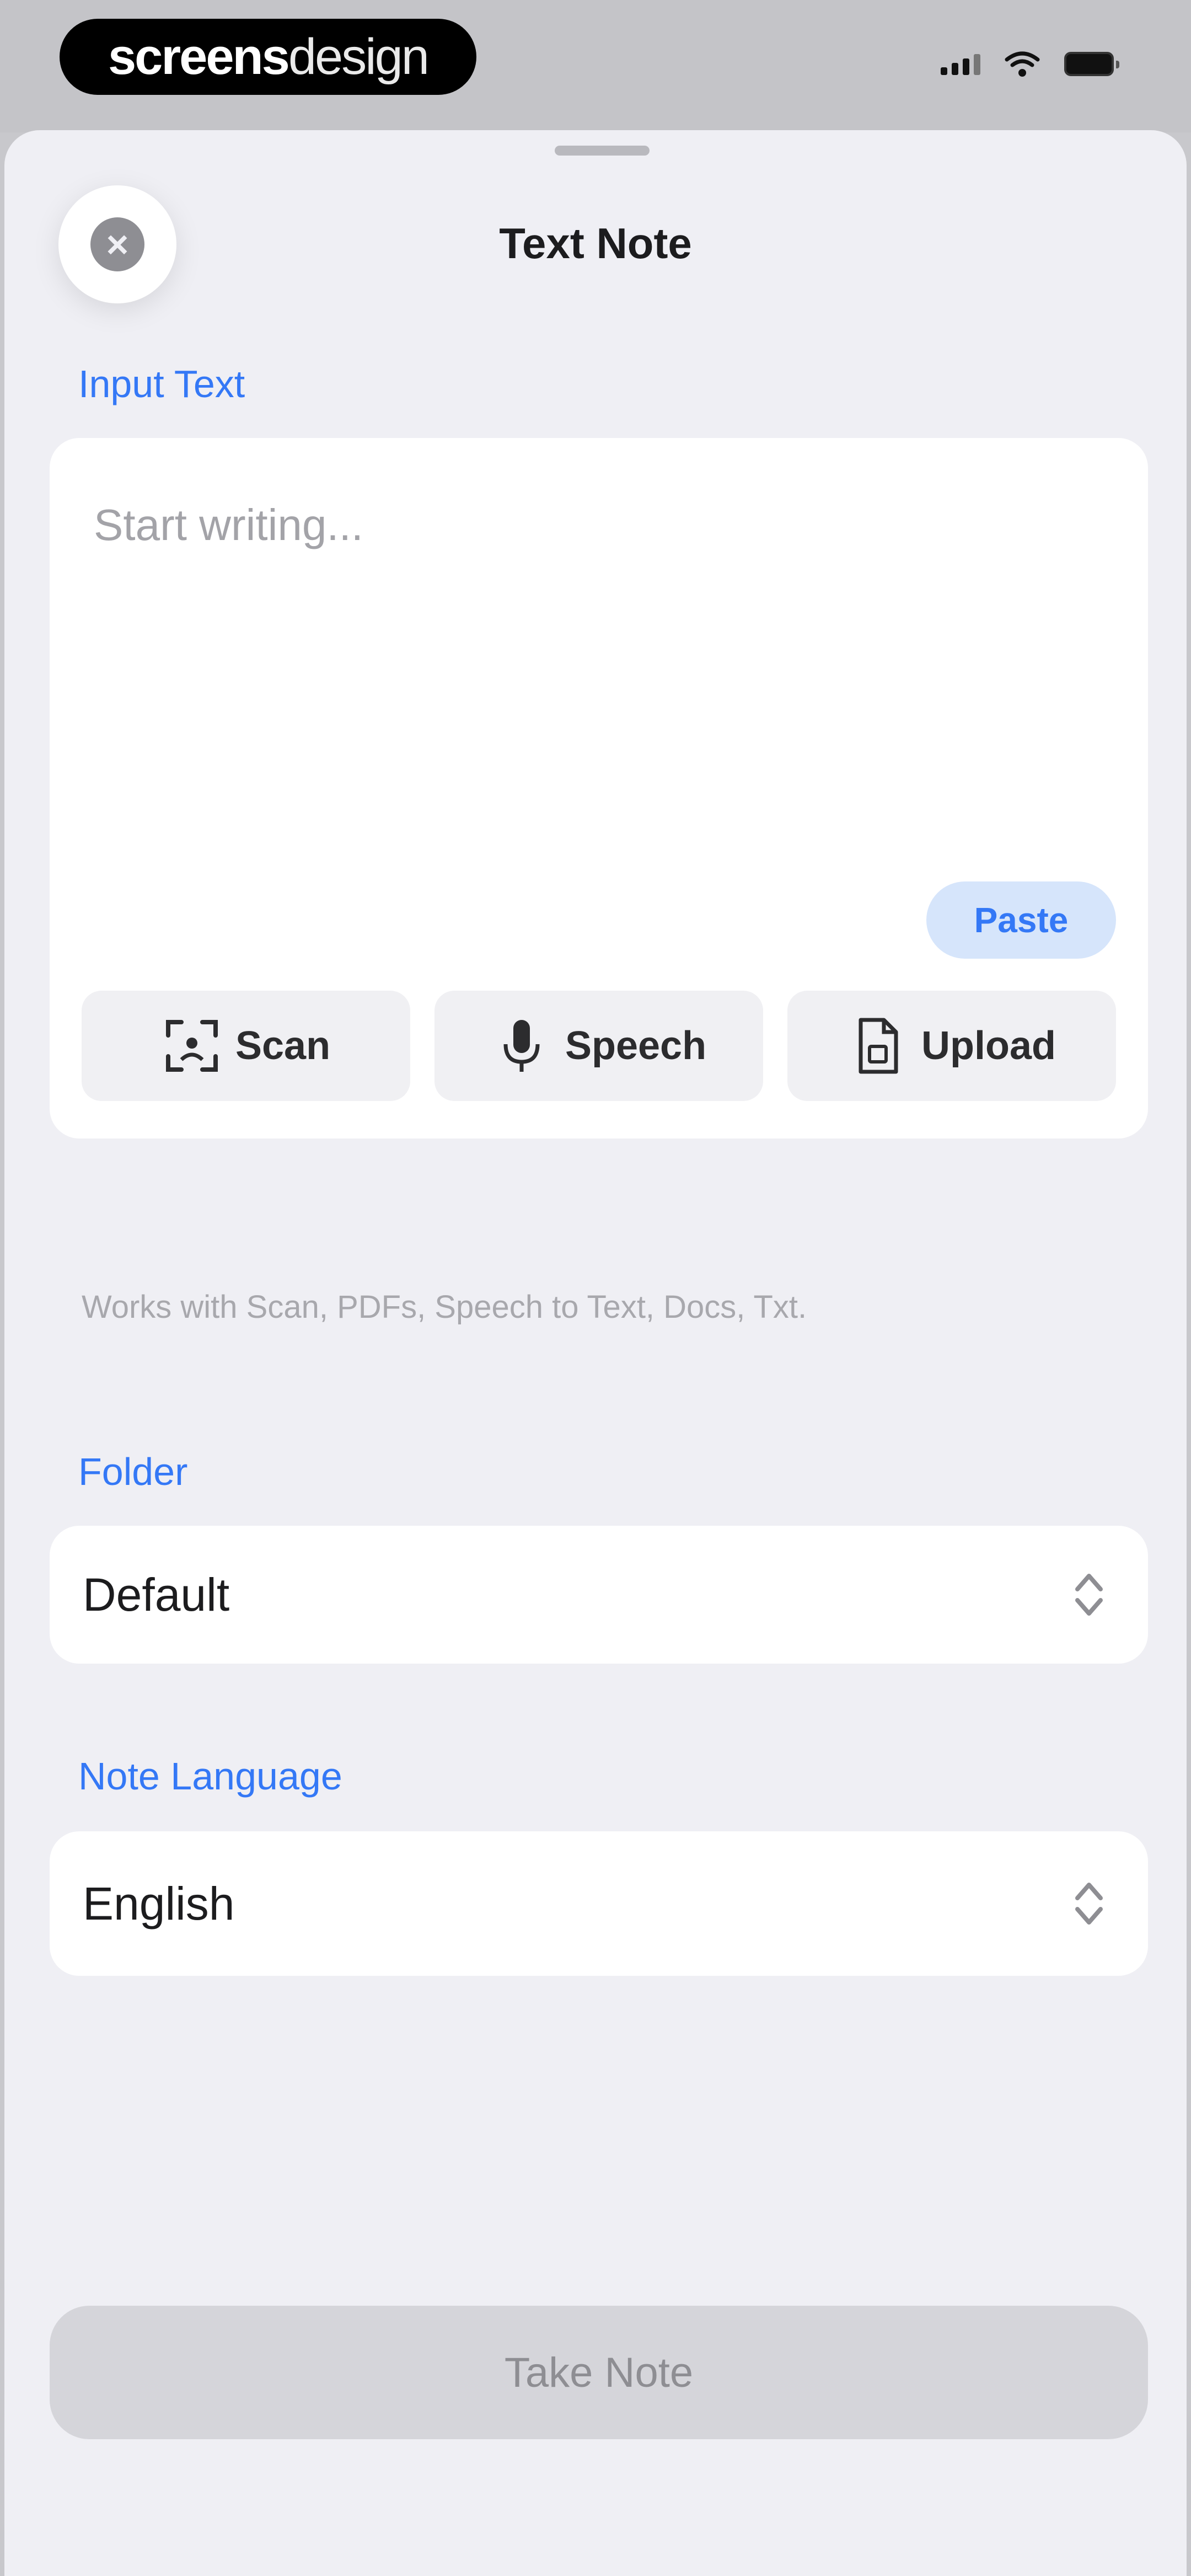  What do you see at coordinates (1022, 64) in the screenshot?
I see `wifi-icon` at bounding box center [1022, 64].